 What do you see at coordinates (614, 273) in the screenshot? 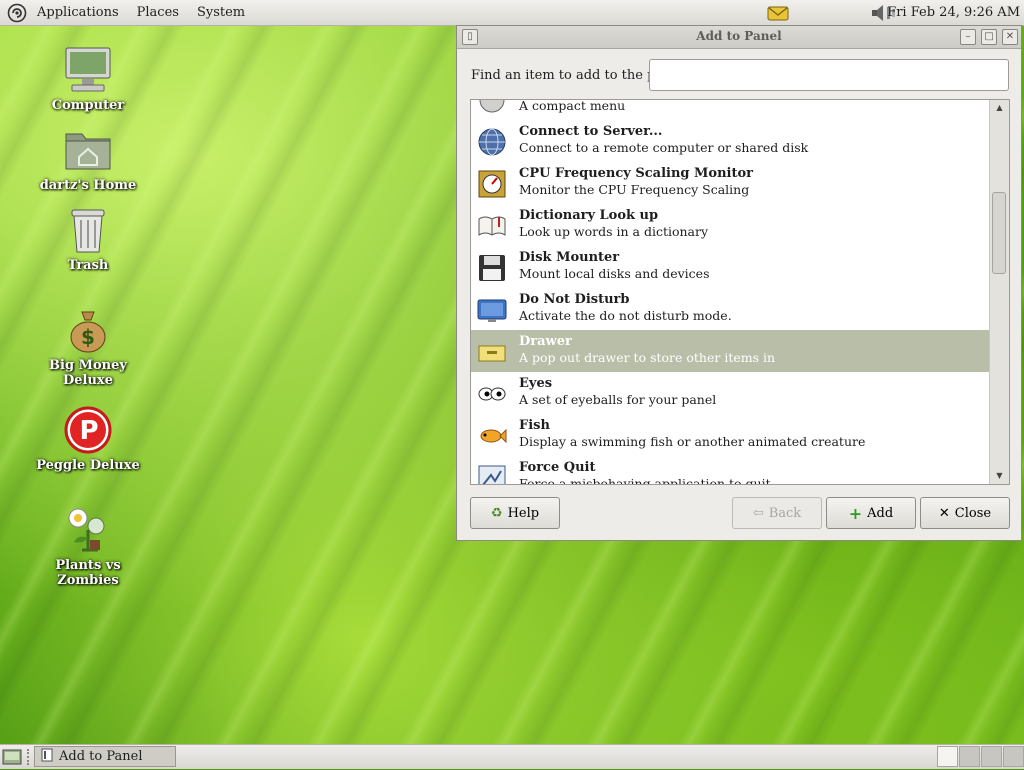
I see `item-description: Mount local disks and devices` at bounding box center [614, 273].